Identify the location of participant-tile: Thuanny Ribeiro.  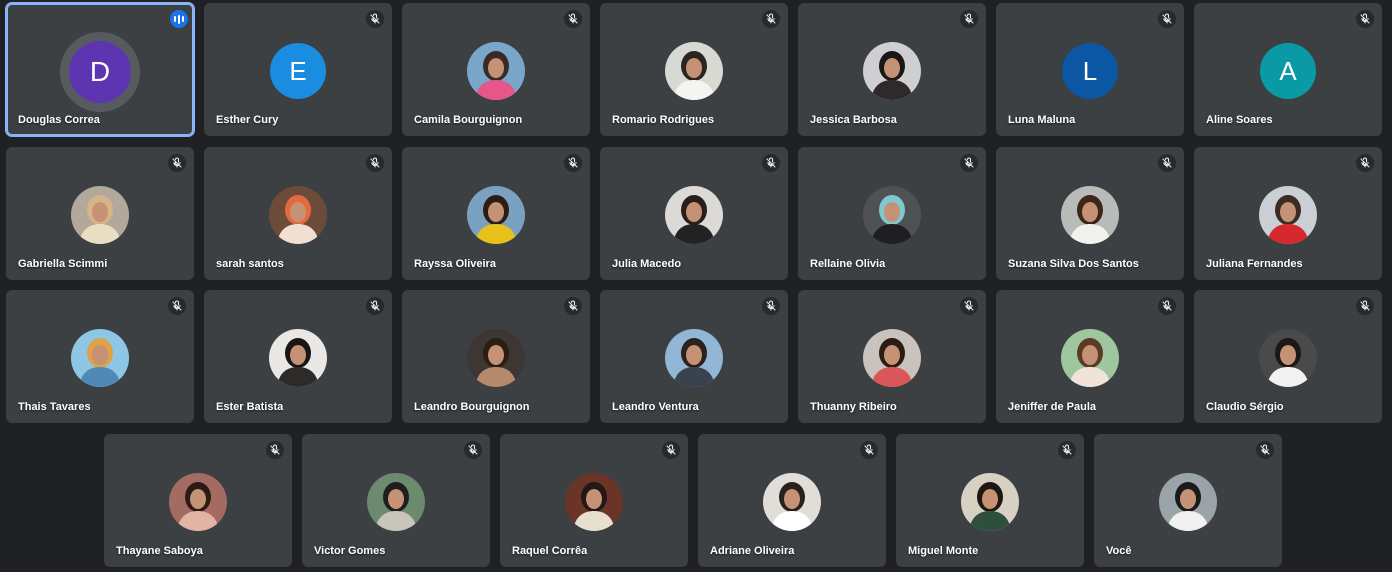
(892, 356).